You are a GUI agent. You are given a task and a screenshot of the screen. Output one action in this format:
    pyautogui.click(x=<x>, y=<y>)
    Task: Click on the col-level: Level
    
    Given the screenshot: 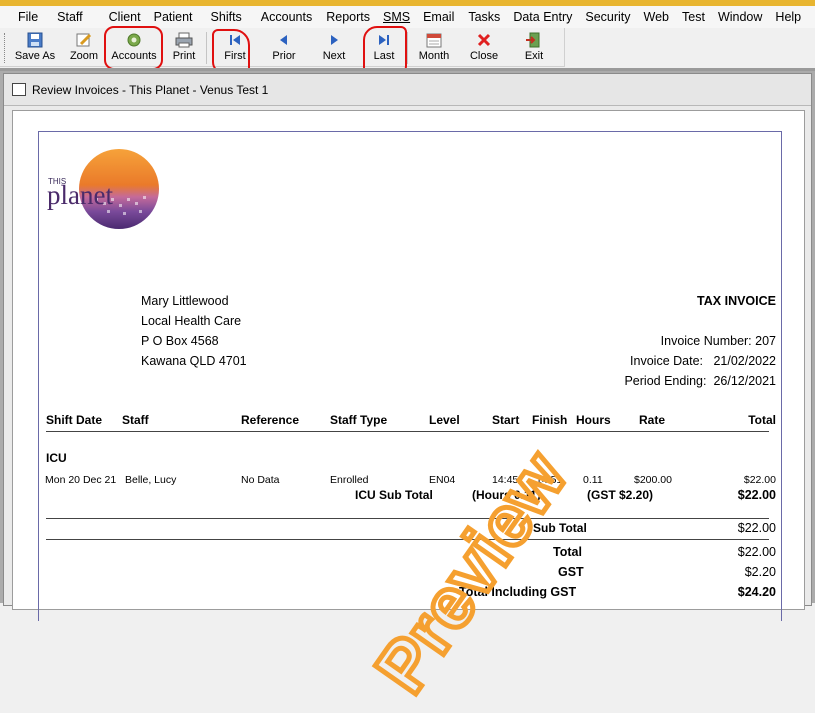 What is the action you would take?
    pyautogui.click(x=444, y=420)
    